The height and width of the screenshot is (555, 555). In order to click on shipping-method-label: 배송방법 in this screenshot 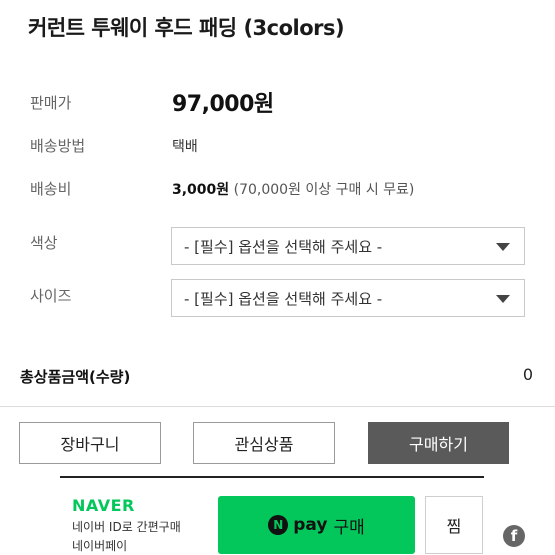, I will do `click(58, 146)`.